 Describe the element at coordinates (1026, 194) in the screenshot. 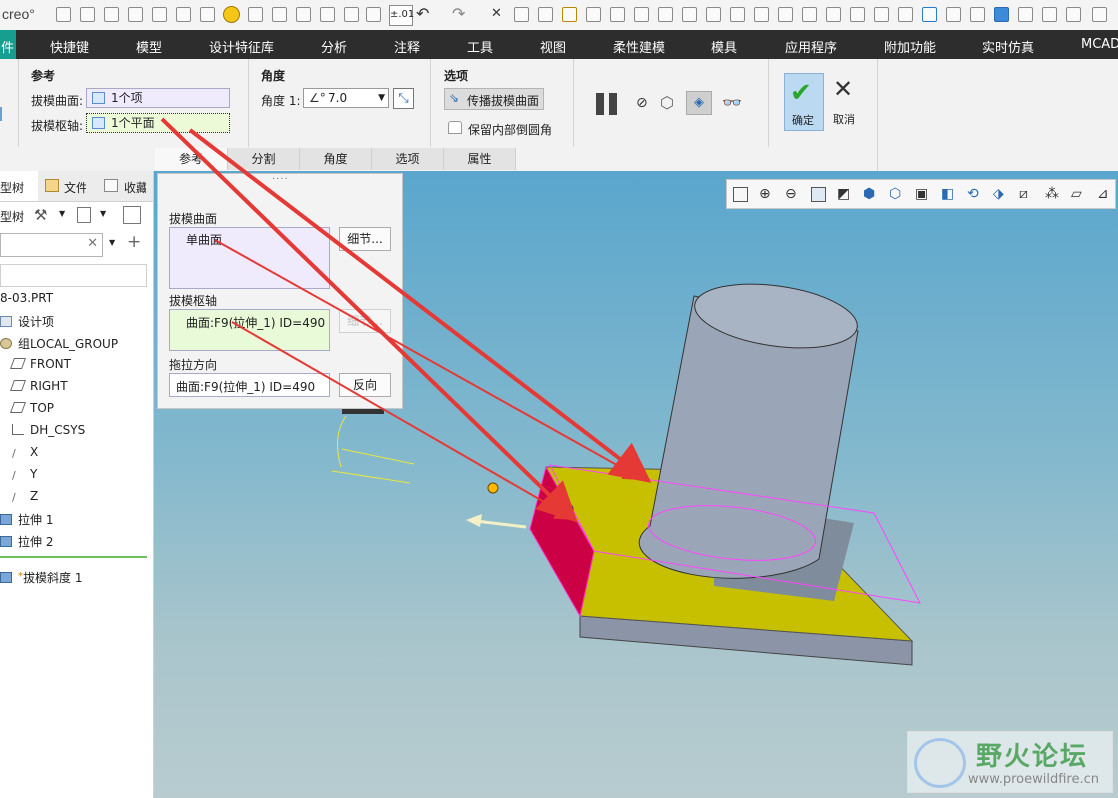

I see `plane-display-icon: ⧄` at that location.